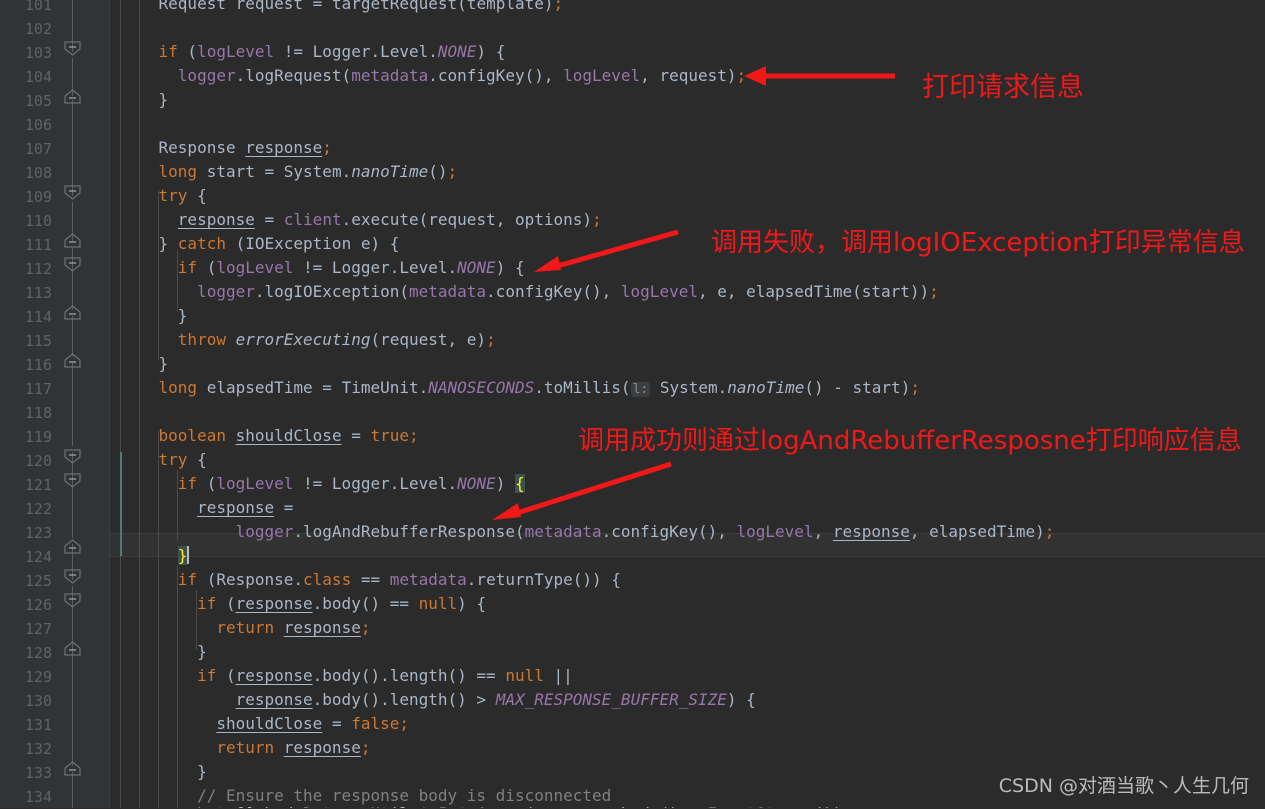 This screenshot has height=809, width=1265. What do you see at coordinates (519, 483) in the screenshot?
I see `matching-brace-highlight: {` at bounding box center [519, 483].